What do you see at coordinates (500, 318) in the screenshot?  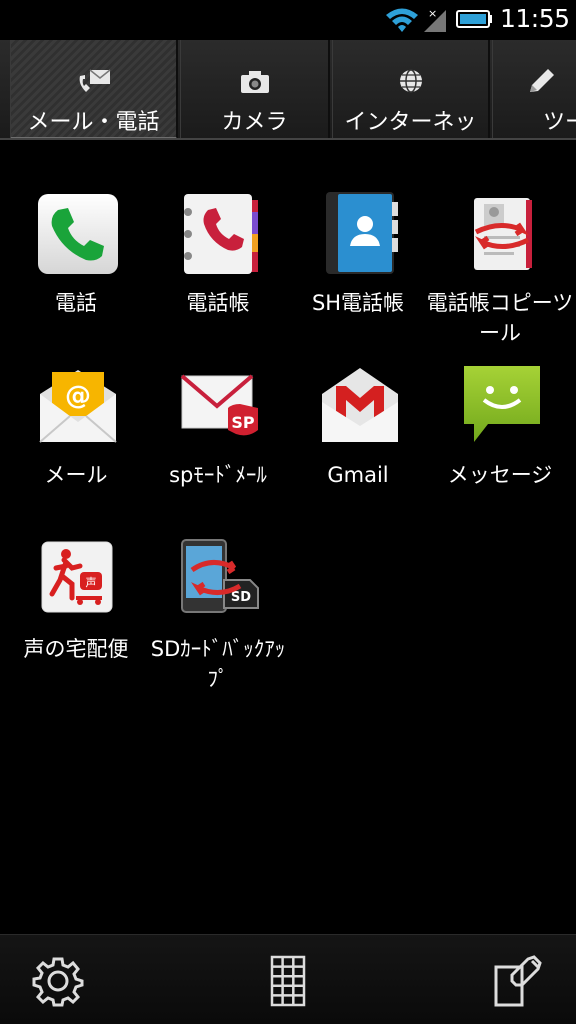 I see `app-label: 電話帳コピーツール` at bounding box center [500, 318].